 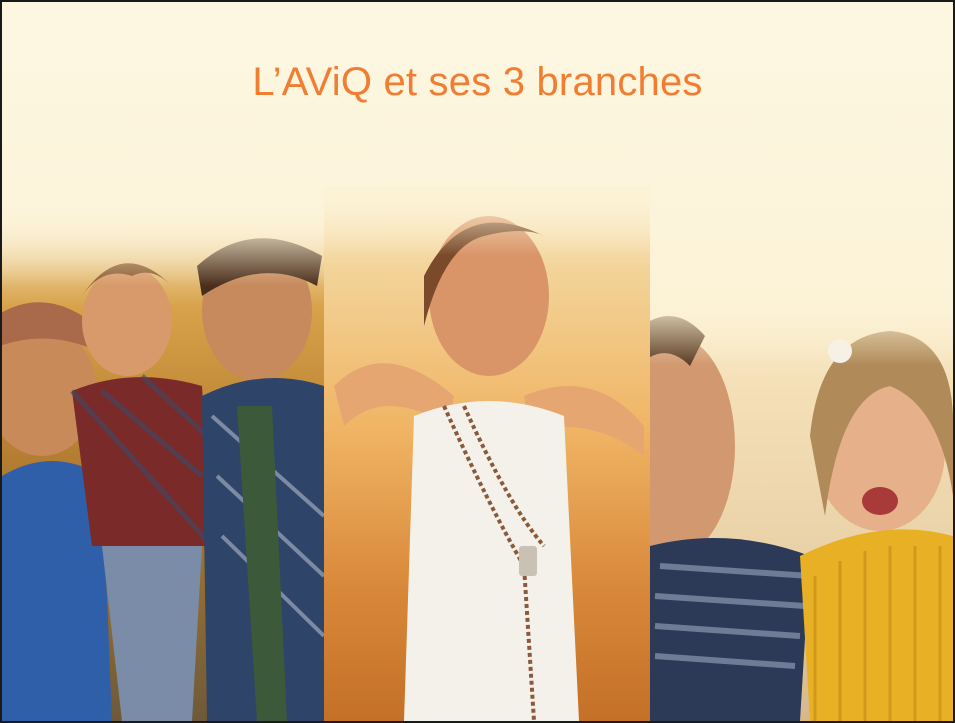 I want to click on slide-title: L’AViQ et ses 3 branches, so click(x=477, y=82).